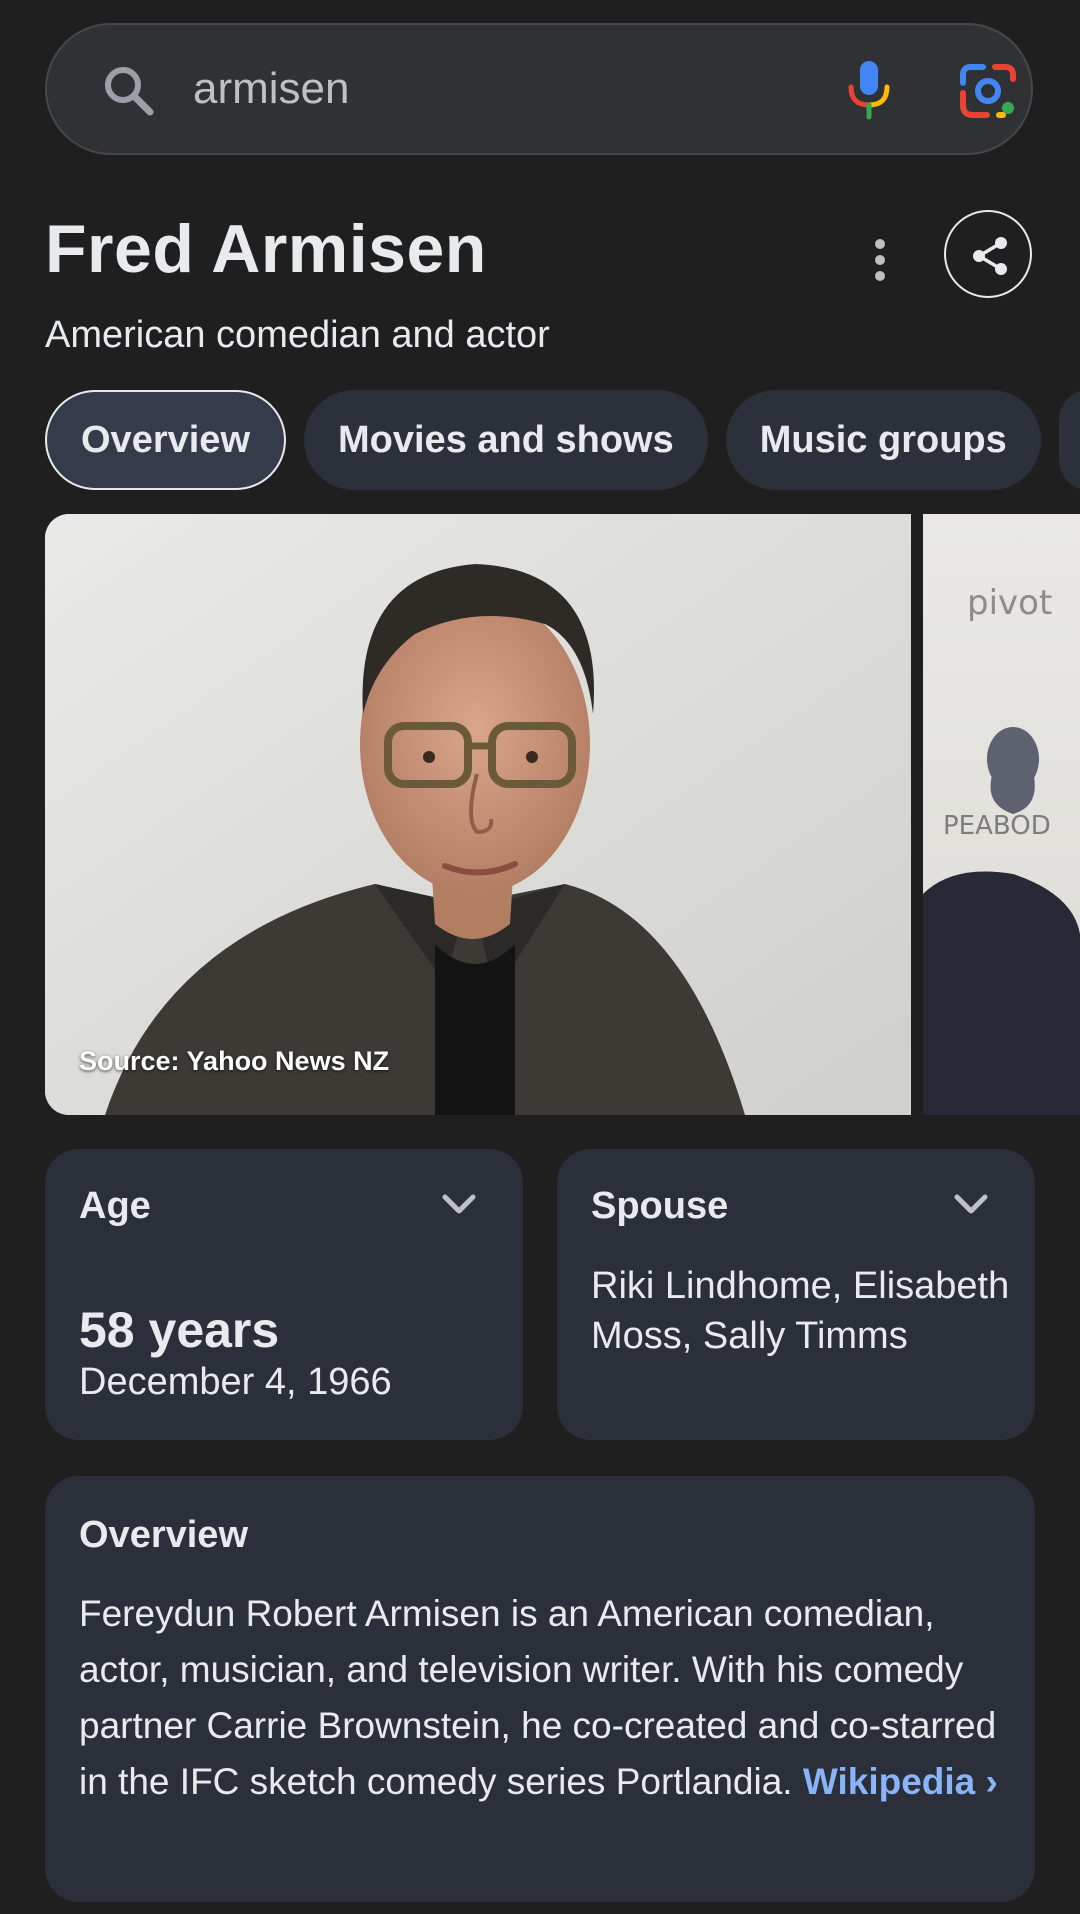 The height and width of the screenshot is (1914, 1080). I want to click on search-icon, so click(129, 91).